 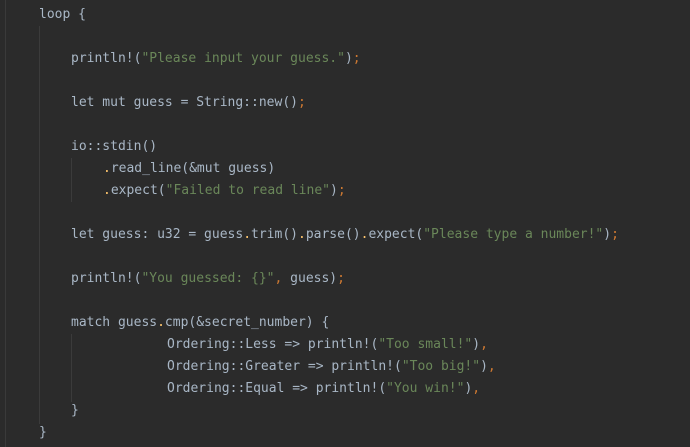 I want to click on code-token: "Failed to read line", so click(x=247, y=190).